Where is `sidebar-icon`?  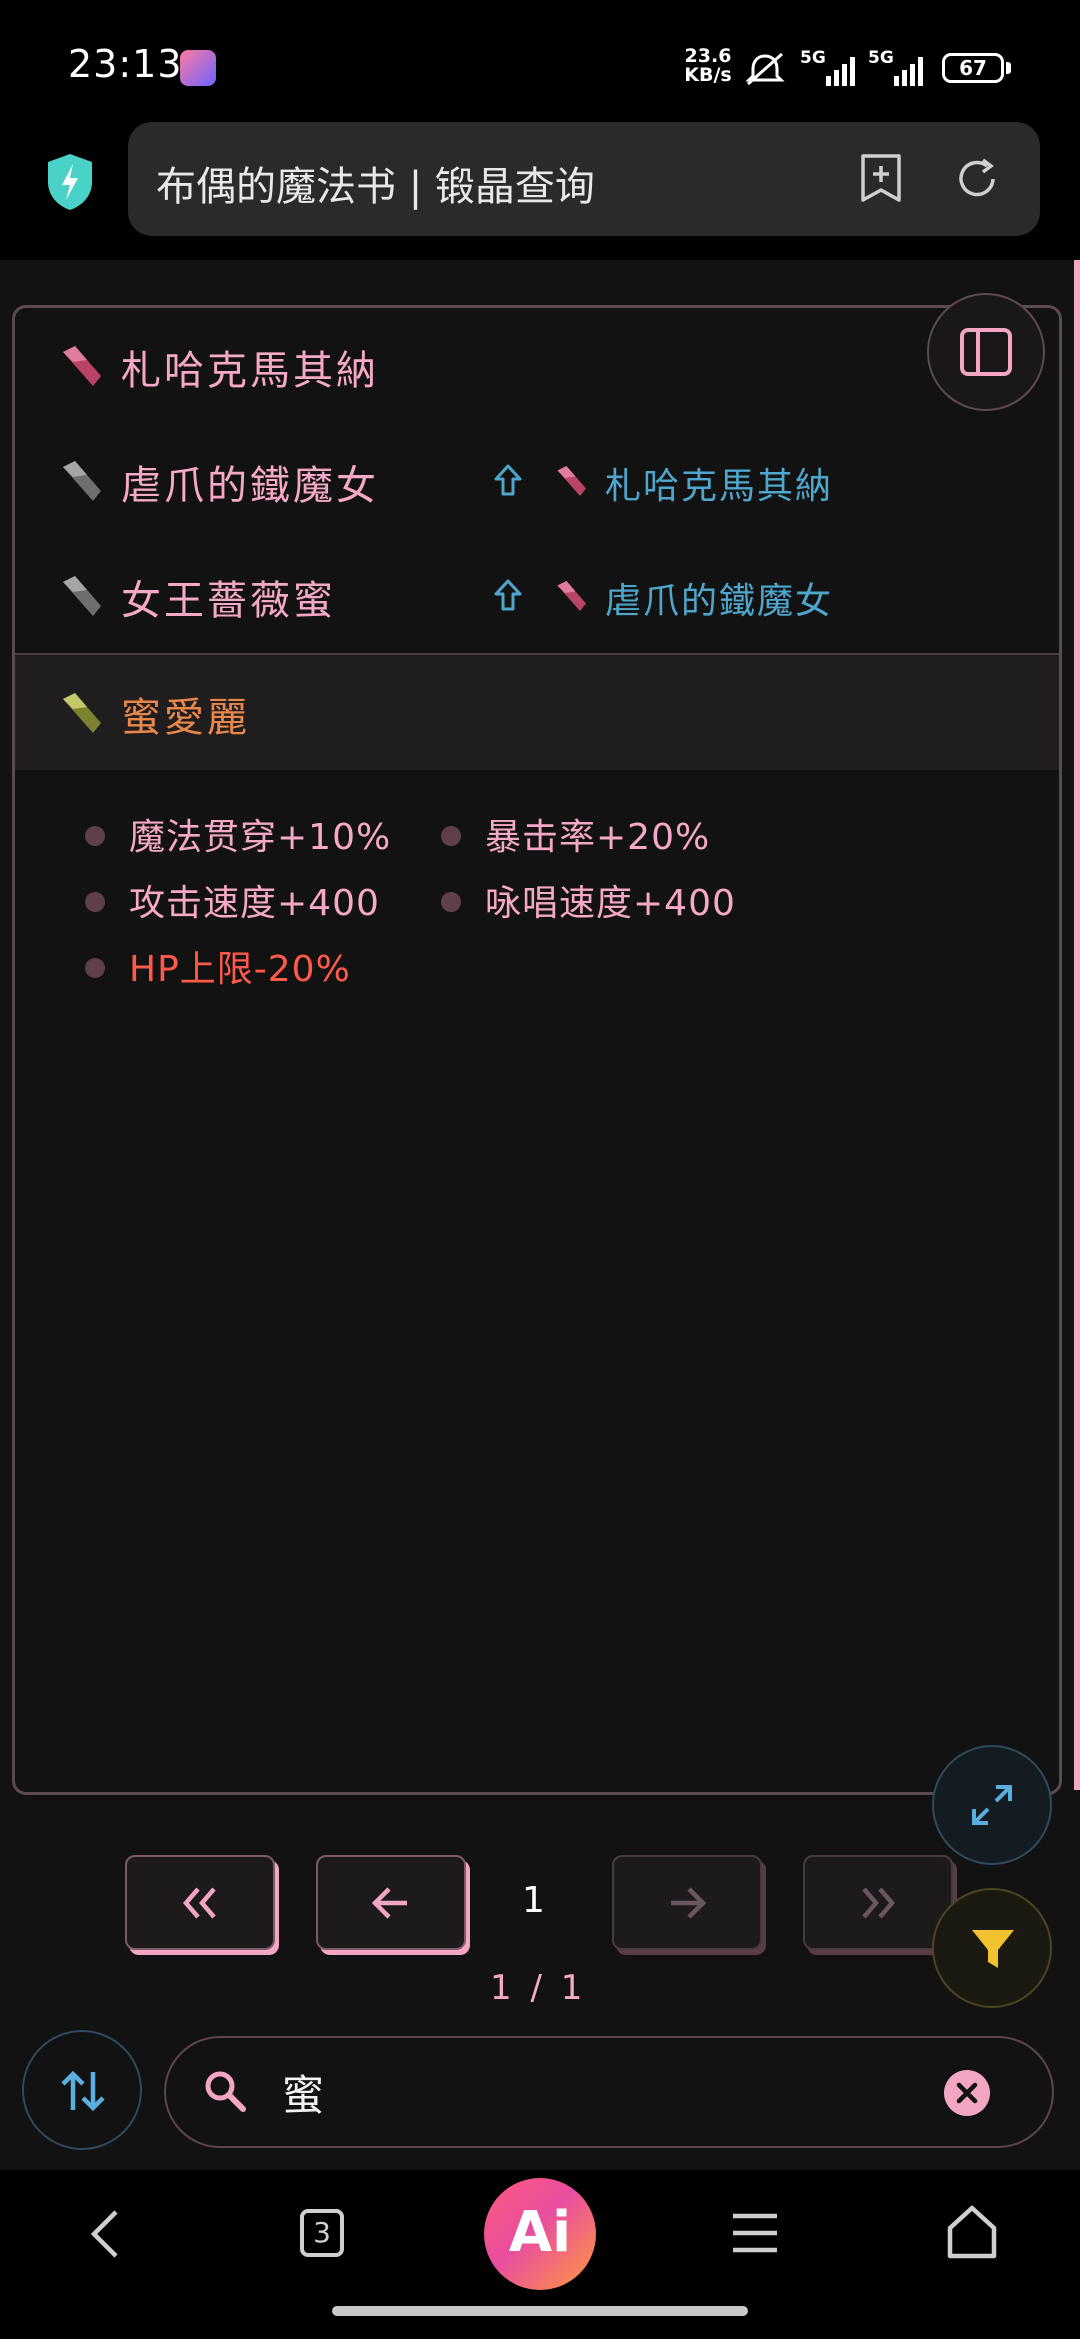 sidebar-icon is located at coordinates (986, 352).